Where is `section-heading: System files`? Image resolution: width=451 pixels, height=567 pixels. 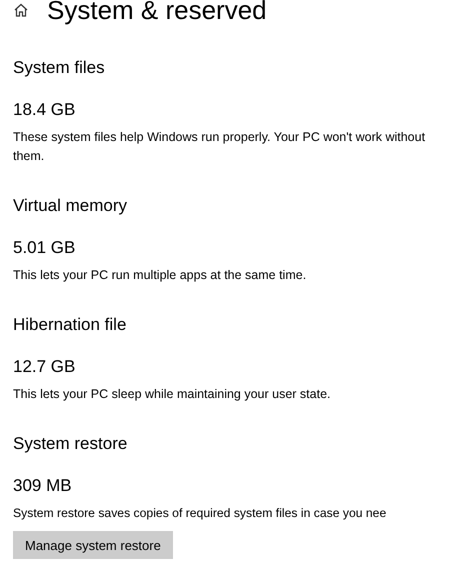 section-heading: System files is located at coordinates (59, 68).